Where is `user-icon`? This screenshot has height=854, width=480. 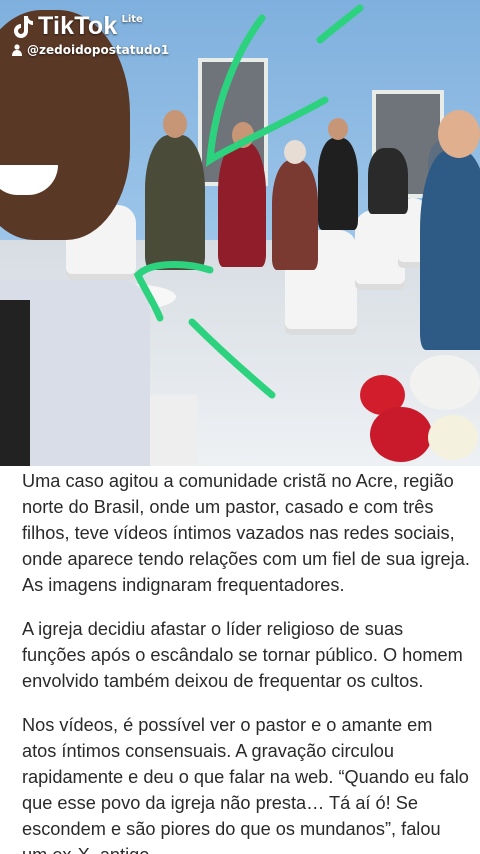 user-icon is located at coordinates (17, 50).